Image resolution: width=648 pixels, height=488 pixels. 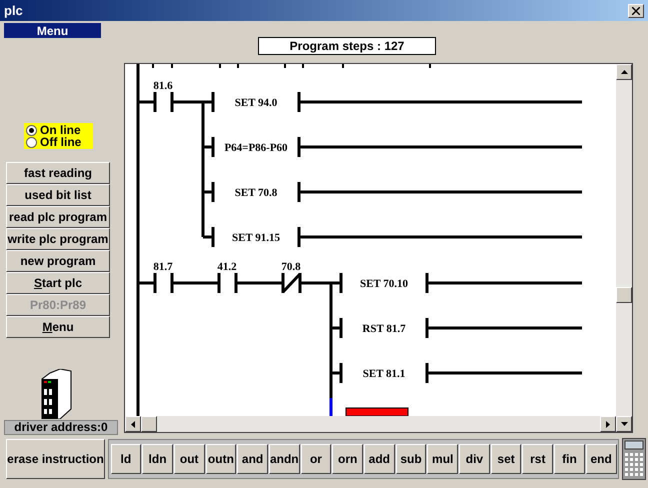 What do you see at coordinates (58, 283) in the screenshot?
I see `side-button: Start plc` at bounding box center [58, 283].